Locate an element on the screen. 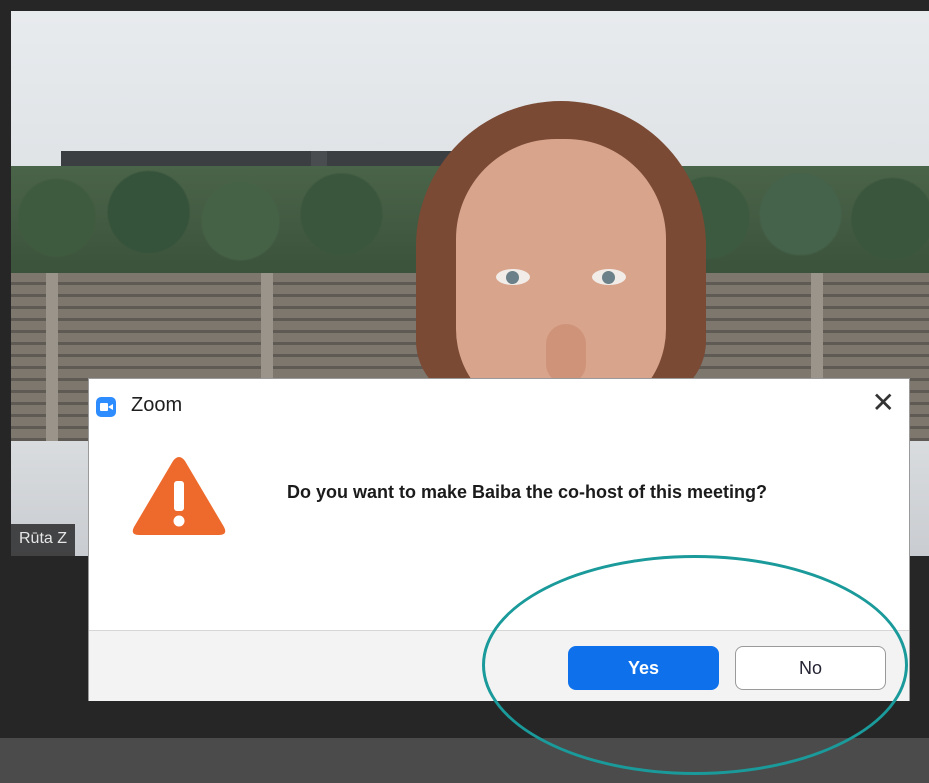  participant-nose is located at coordinates (566, 354).